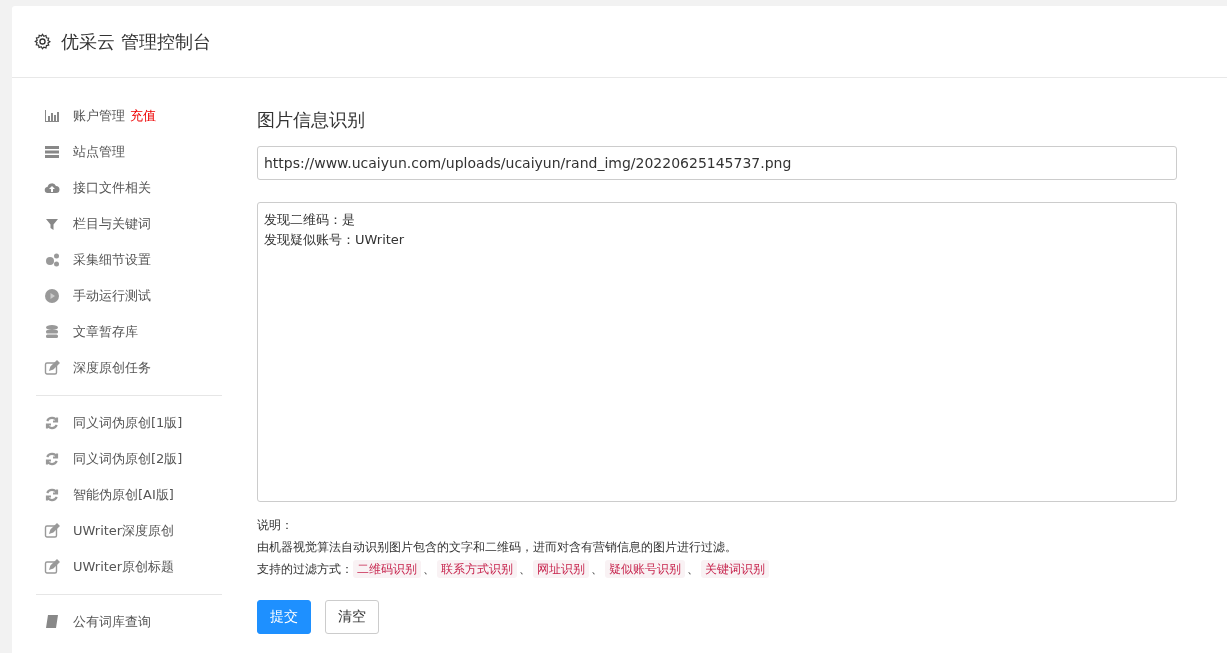 The height and width of the screenshot is (653, 1227). Describe the element at coordinates (112, 622) in the screenshot. I see `sidebar-item: 公有词库查询` at that location.